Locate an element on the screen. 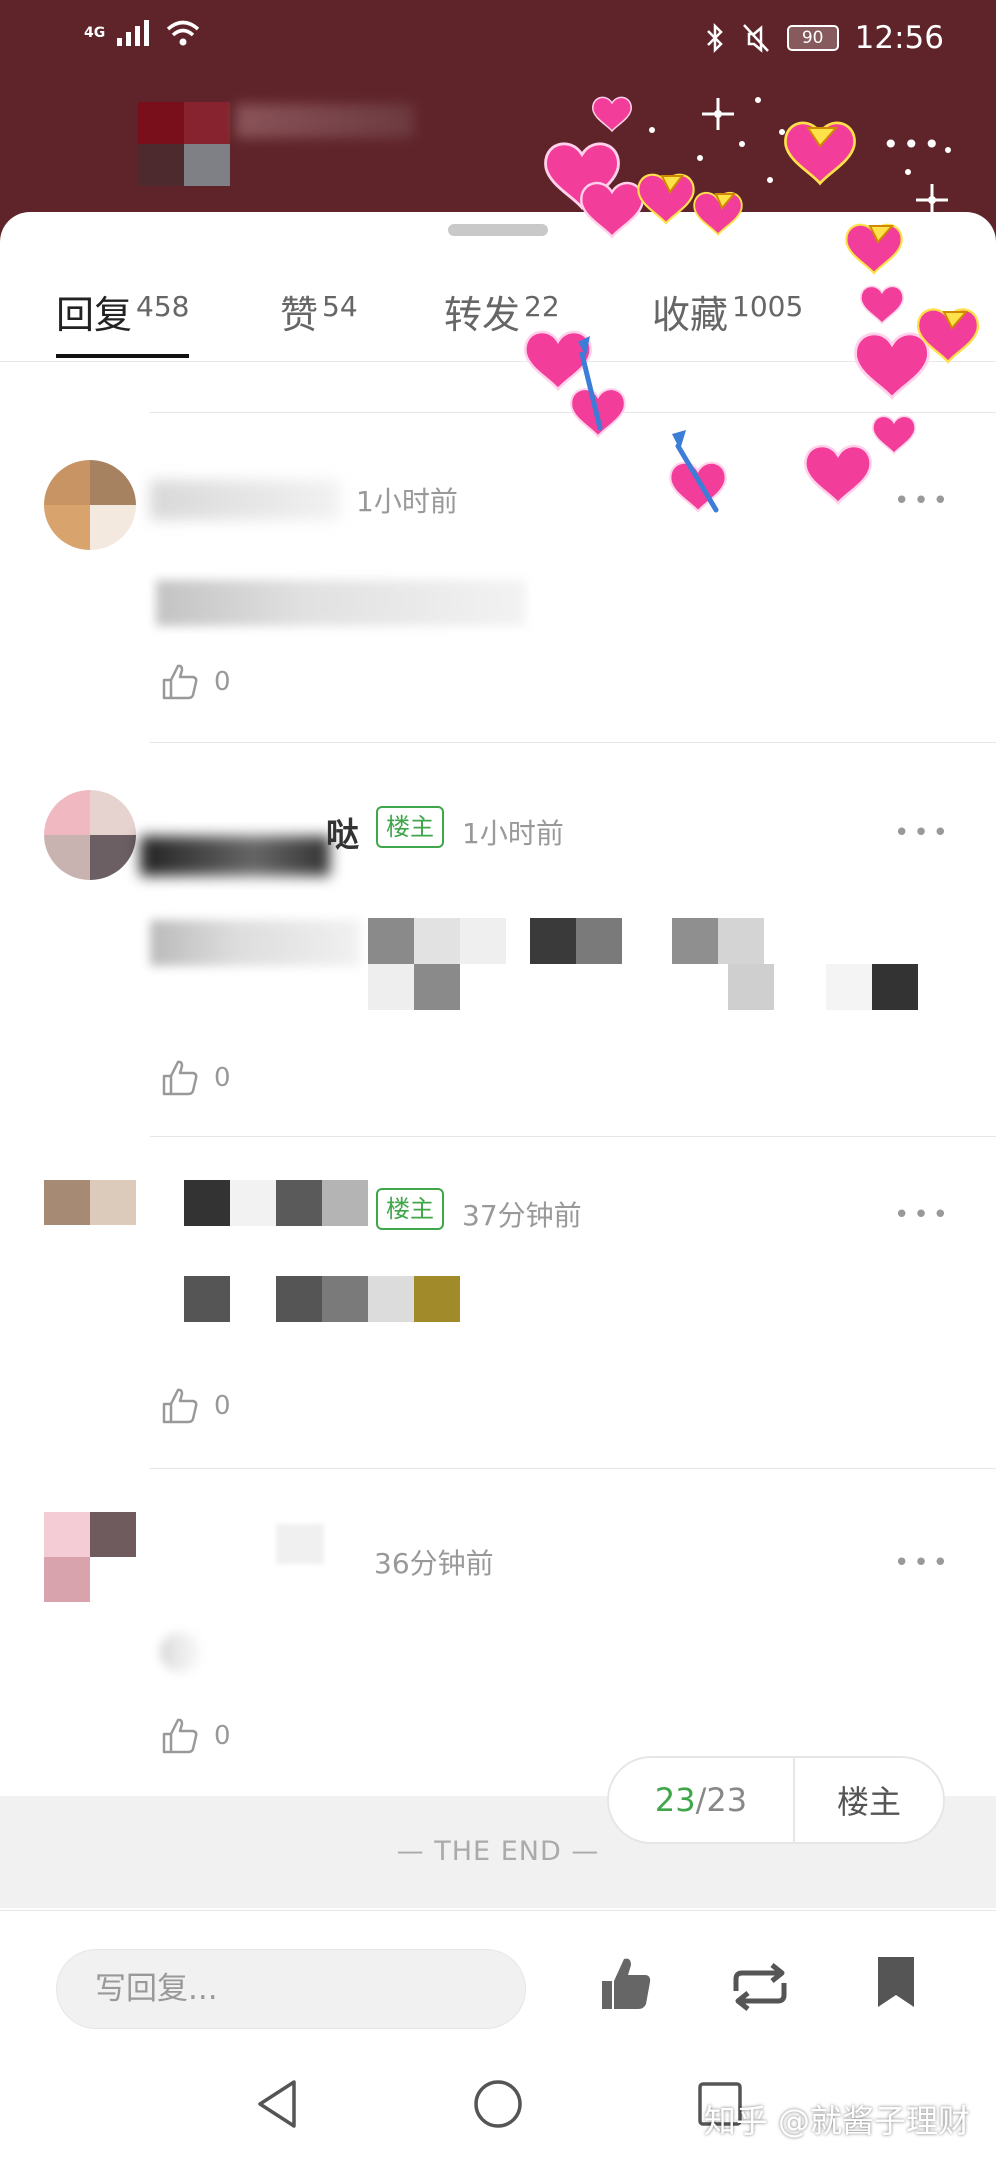  tab-replies: 回复 458 is located at coordinates (123, 321).